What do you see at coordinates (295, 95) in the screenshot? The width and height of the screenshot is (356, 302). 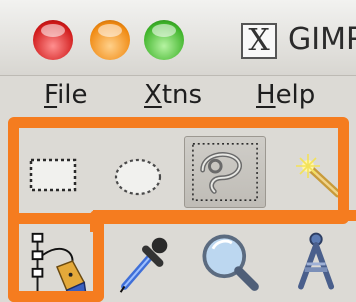 I see `menu-help-label: elp` at bounding box center [295, 95].